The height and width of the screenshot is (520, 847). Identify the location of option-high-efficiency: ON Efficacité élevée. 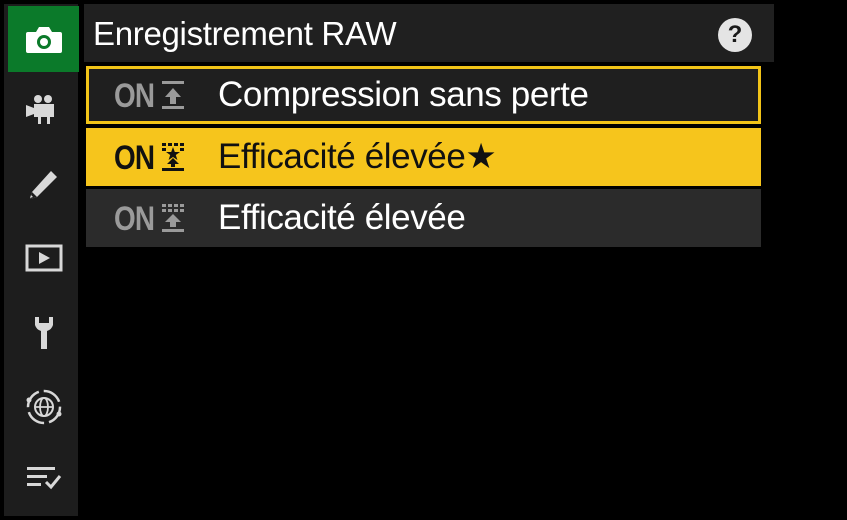
(423, 218).